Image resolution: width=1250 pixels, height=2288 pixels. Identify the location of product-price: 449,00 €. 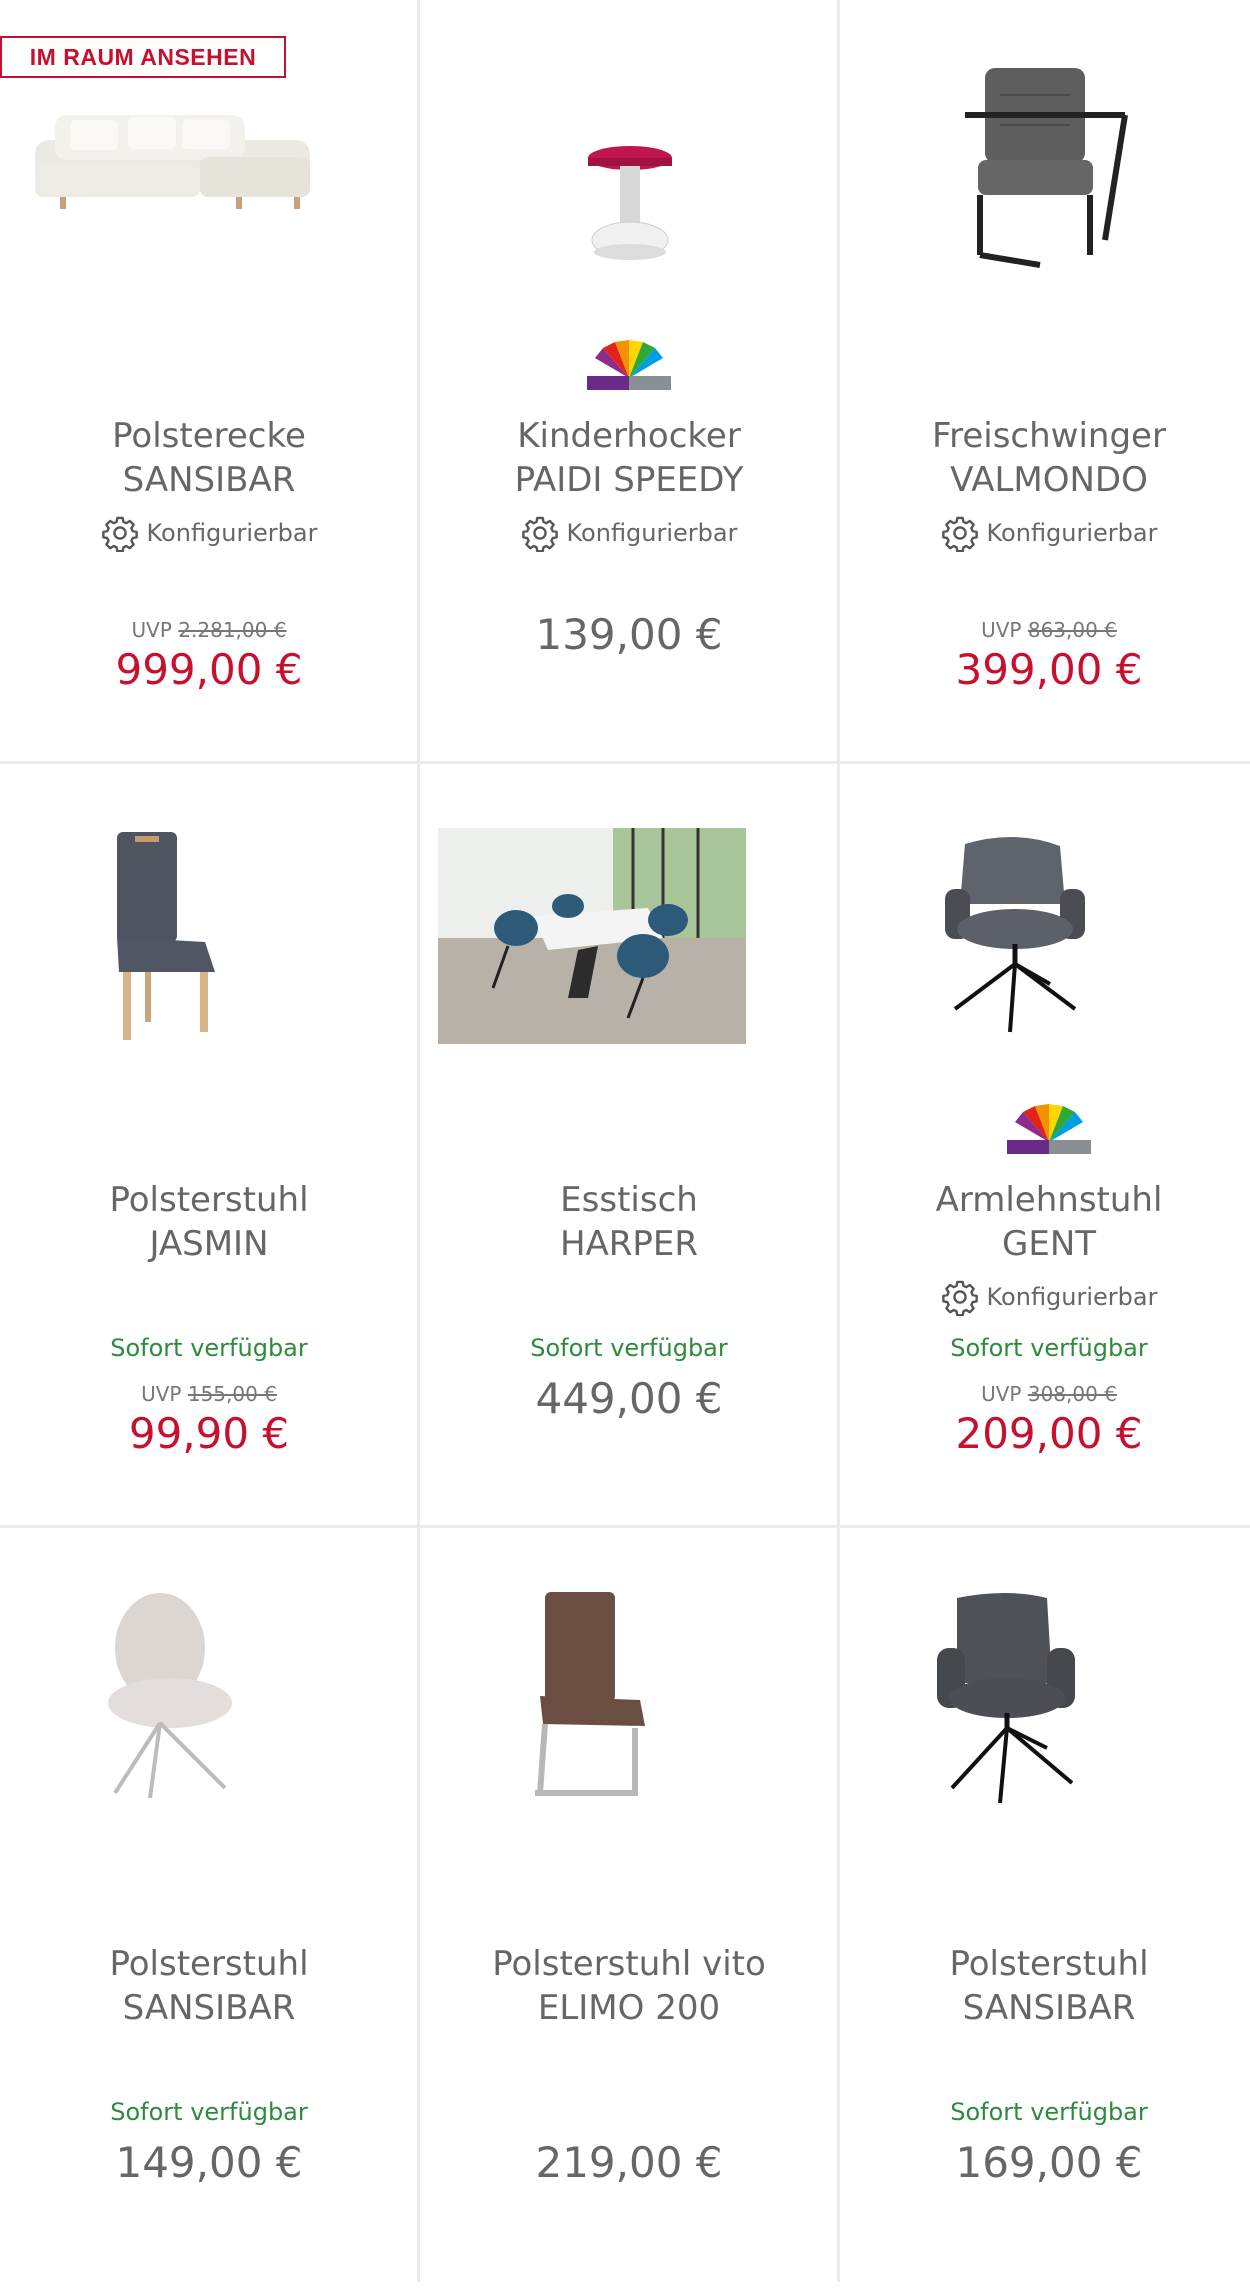
(629, 1398).